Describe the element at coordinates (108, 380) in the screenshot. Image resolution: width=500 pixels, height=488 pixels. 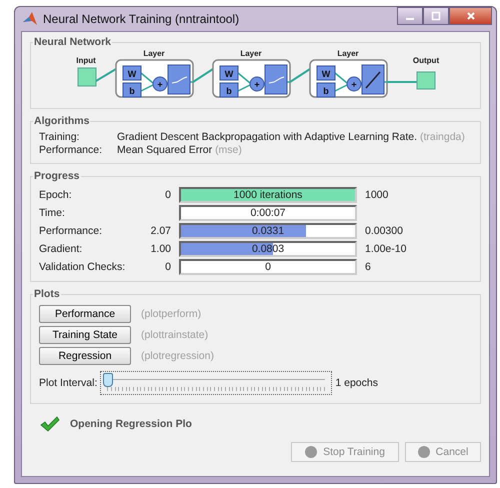
I see `slider-thumb` at that location.